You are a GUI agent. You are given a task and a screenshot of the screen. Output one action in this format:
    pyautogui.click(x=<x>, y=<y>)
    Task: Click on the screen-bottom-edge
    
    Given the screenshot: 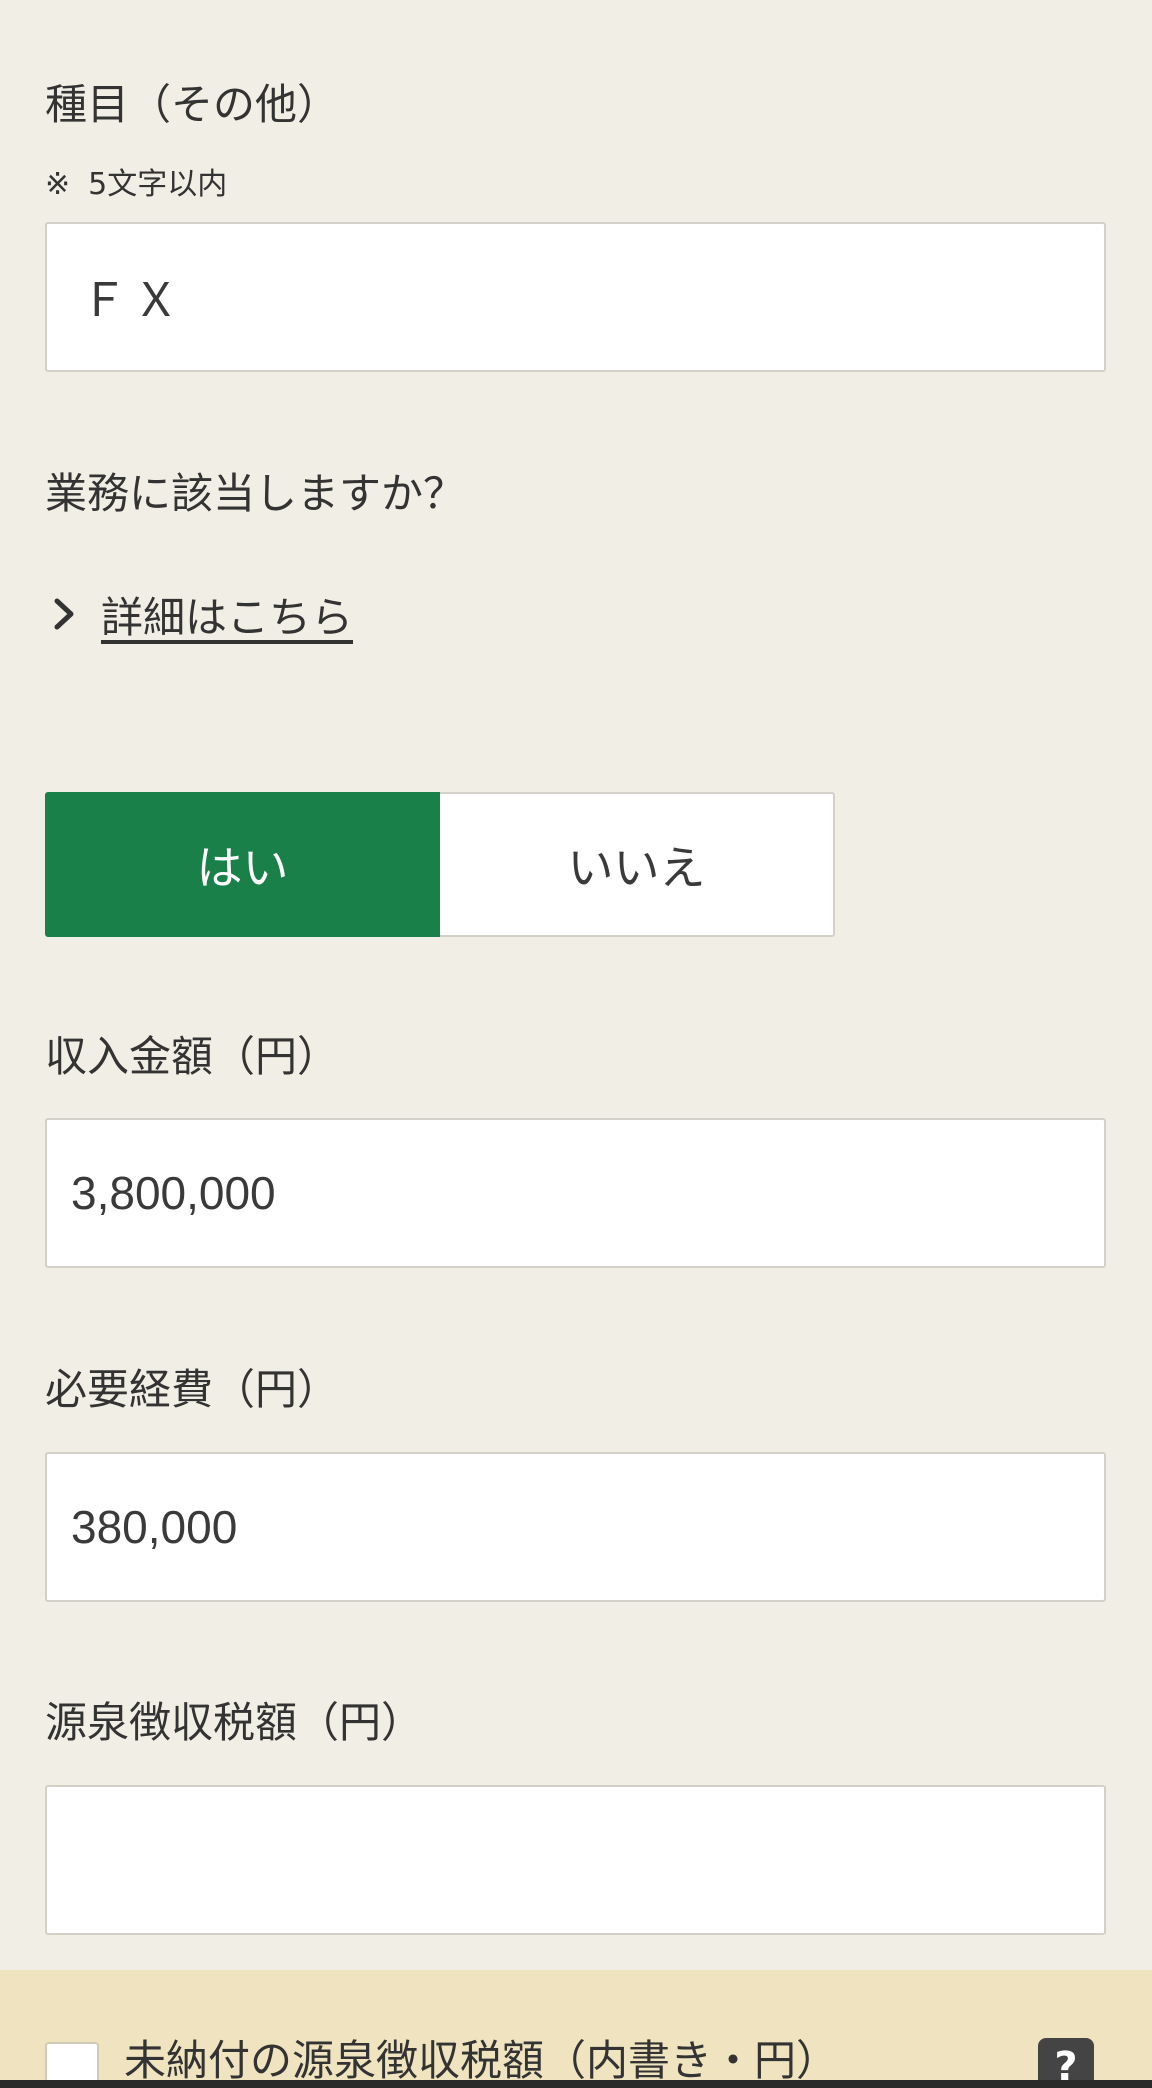 What is the action you would take?
    pyautogui.click(x=576, y=2084)
    